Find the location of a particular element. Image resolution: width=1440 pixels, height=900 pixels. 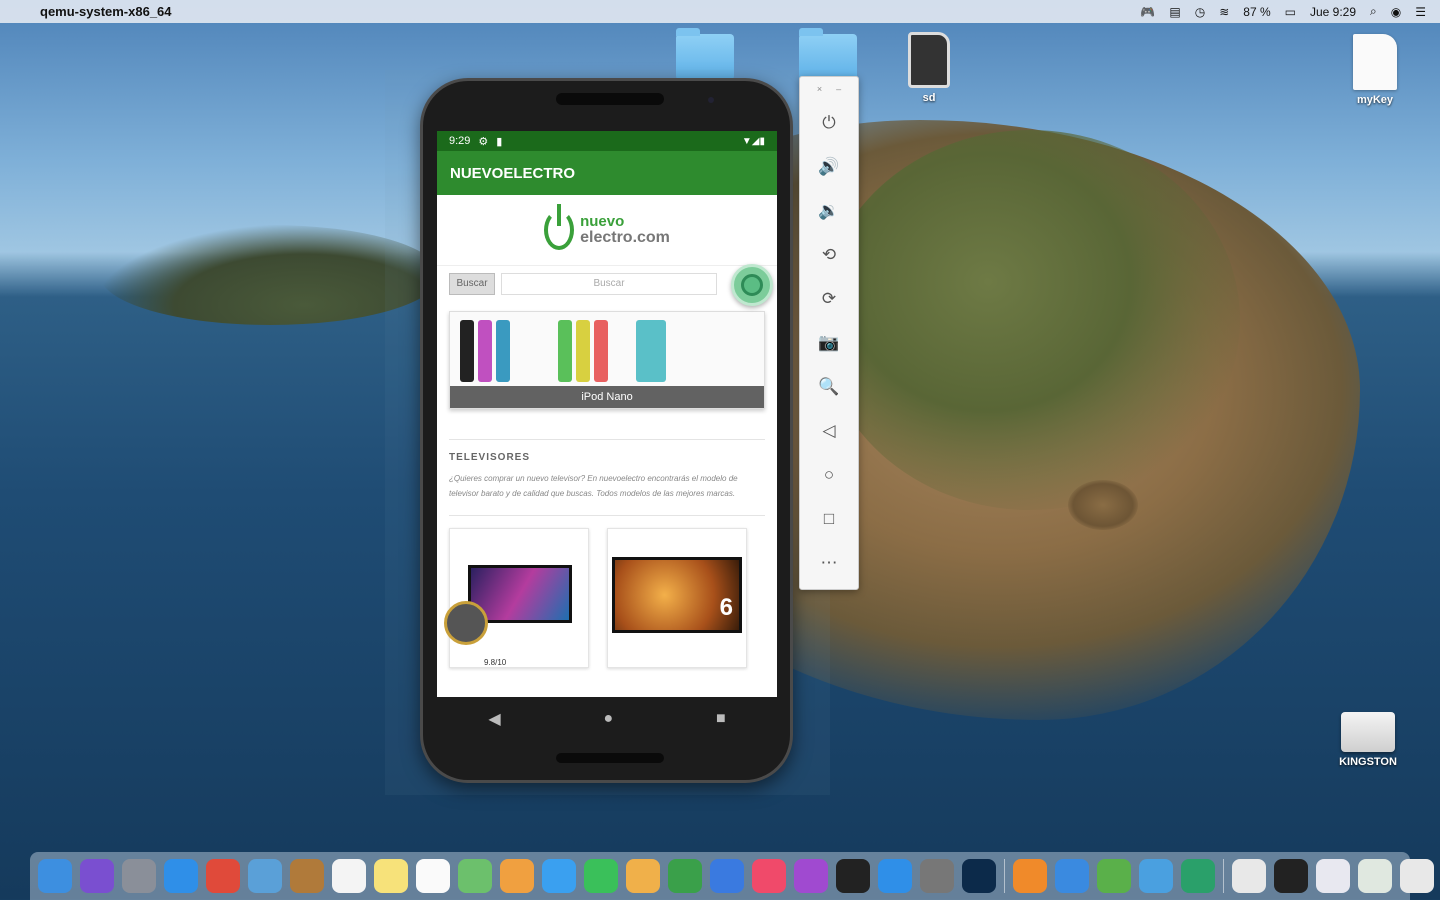

rotate-right-button: ⟳ is located at coordinates (829, 299).